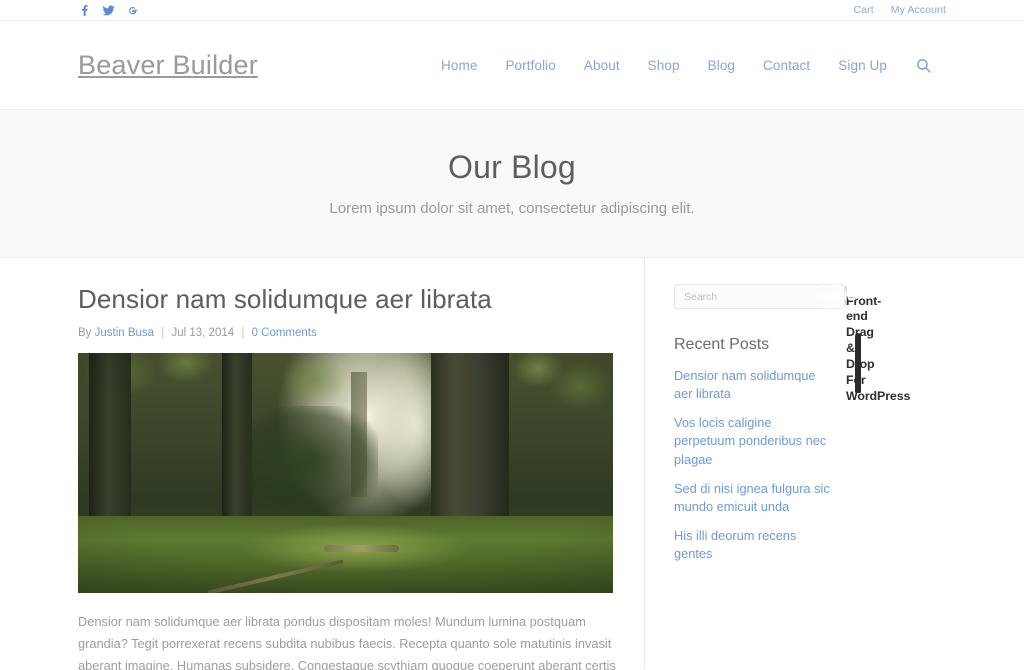 The height and width of the screenshot is (670, 1024). What do you see at coordinates (664, 65) in the screenshot?
I see `nav-item-shop: Shop` at bounding box center [664, 65].